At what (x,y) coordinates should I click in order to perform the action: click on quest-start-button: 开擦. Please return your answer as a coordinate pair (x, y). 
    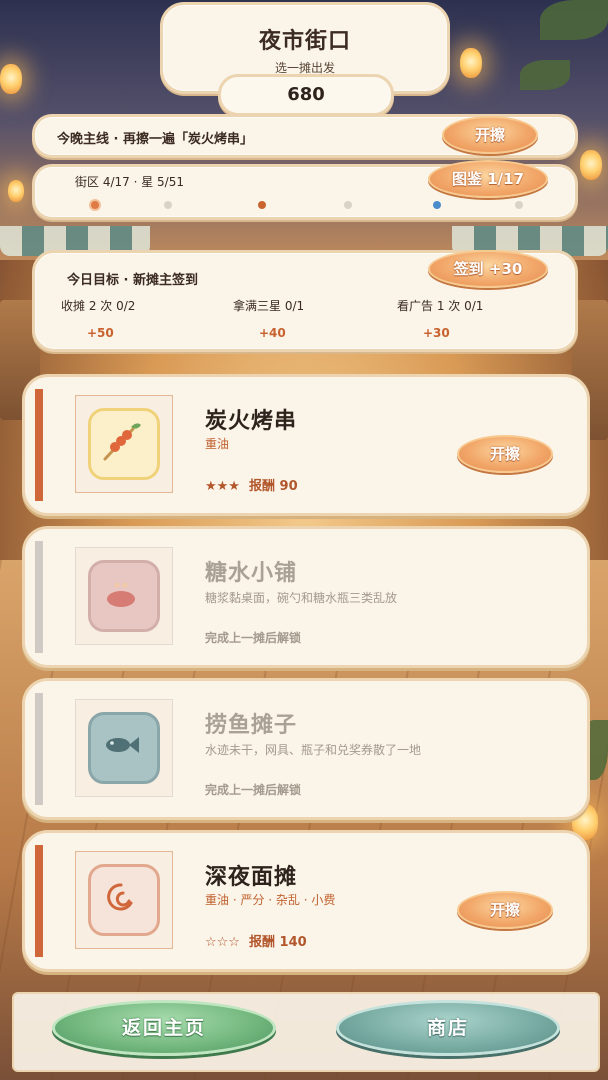
    Looking at the image, I should click on (490, 135).